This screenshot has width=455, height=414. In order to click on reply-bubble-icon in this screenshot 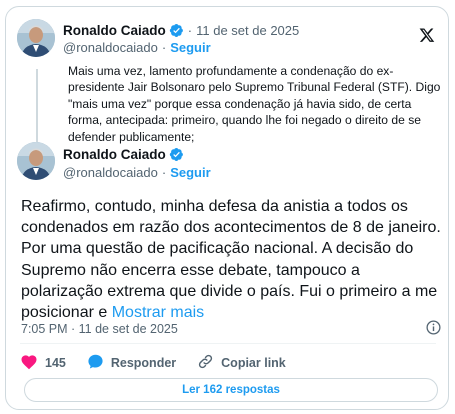, I will do `click(99, 363)`.